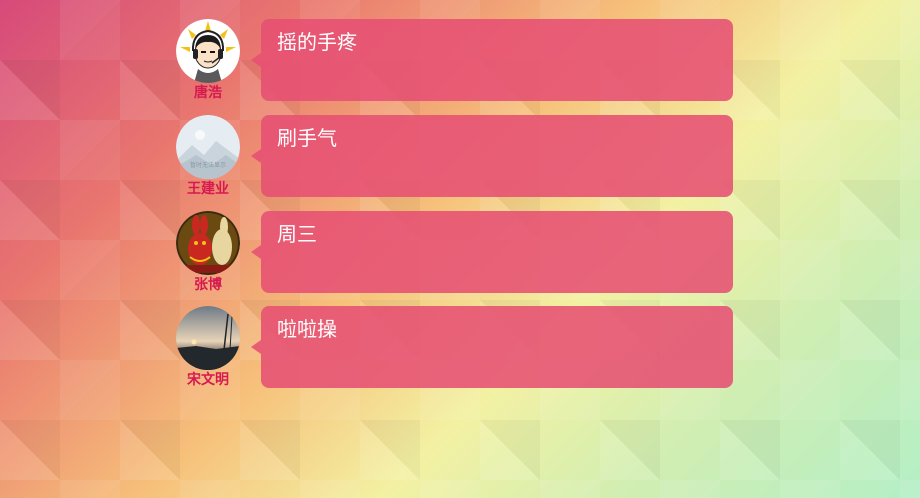  I want to click on message-item: 张博 周三, so click(456, 253).